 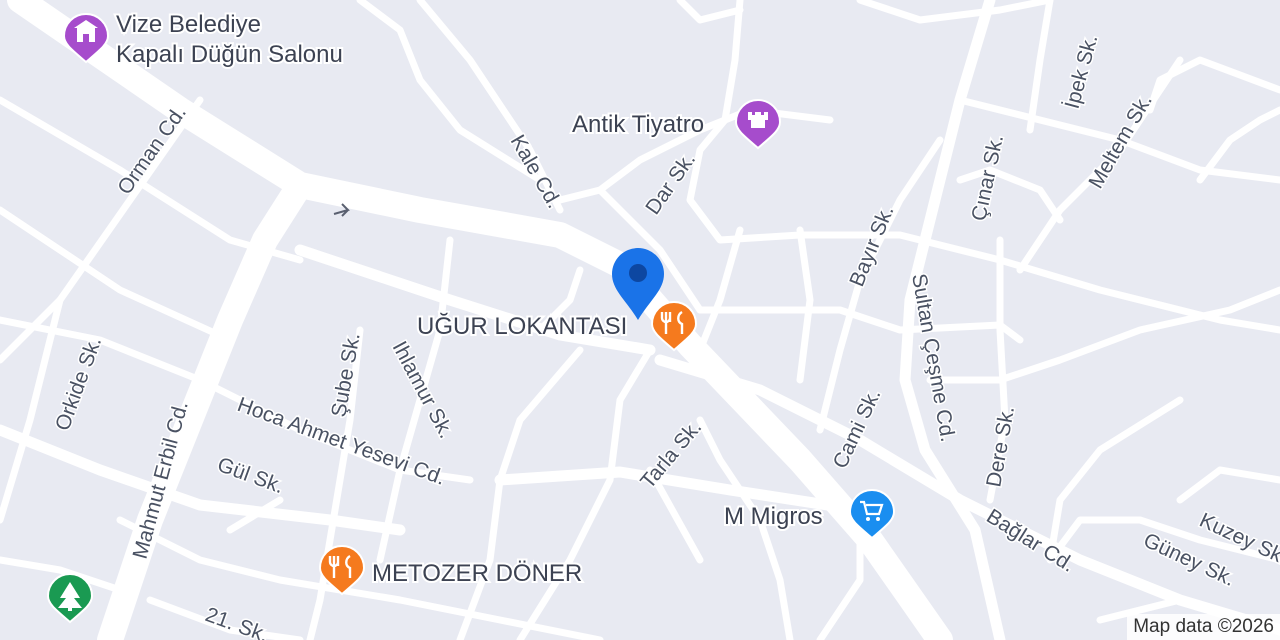 I want to click on street-label-ipek: İpek Sk., so click(x=1082, y=71).